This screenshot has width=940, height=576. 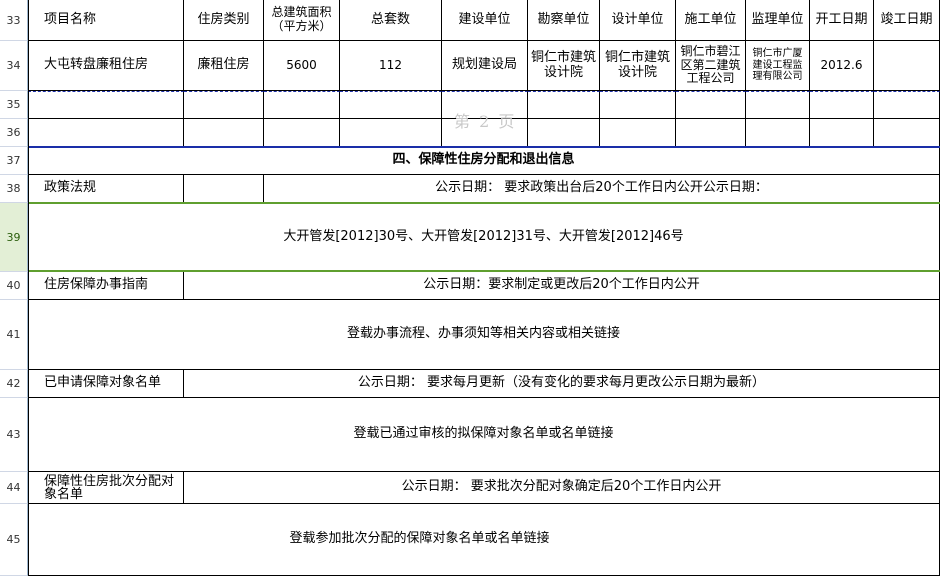 What do you see at coordinates (562, 488) in the screenshot?
I see `batch-notice: 公示日期： 要求批次分配对象确定后20个工作日内公开` at bounding box center [562, 488].